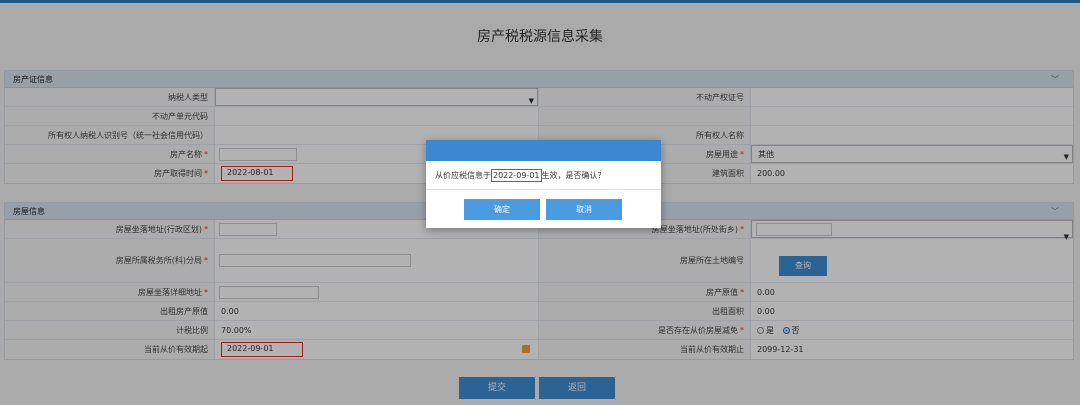  Describe the element at coordinates (516, 175) in the screenshot. I see `dialog-date: 2022-09-01` at that location.